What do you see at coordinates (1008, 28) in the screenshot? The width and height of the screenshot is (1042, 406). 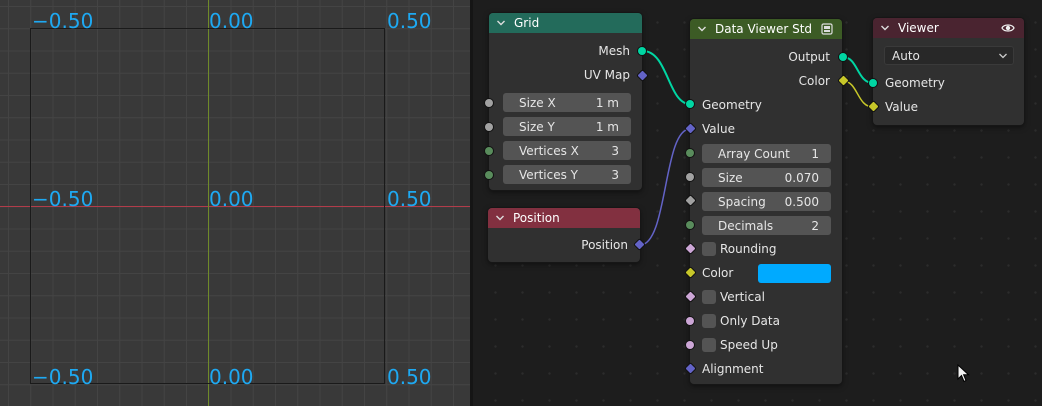 I see `eye-icon` at bounding box center [1008, 28].